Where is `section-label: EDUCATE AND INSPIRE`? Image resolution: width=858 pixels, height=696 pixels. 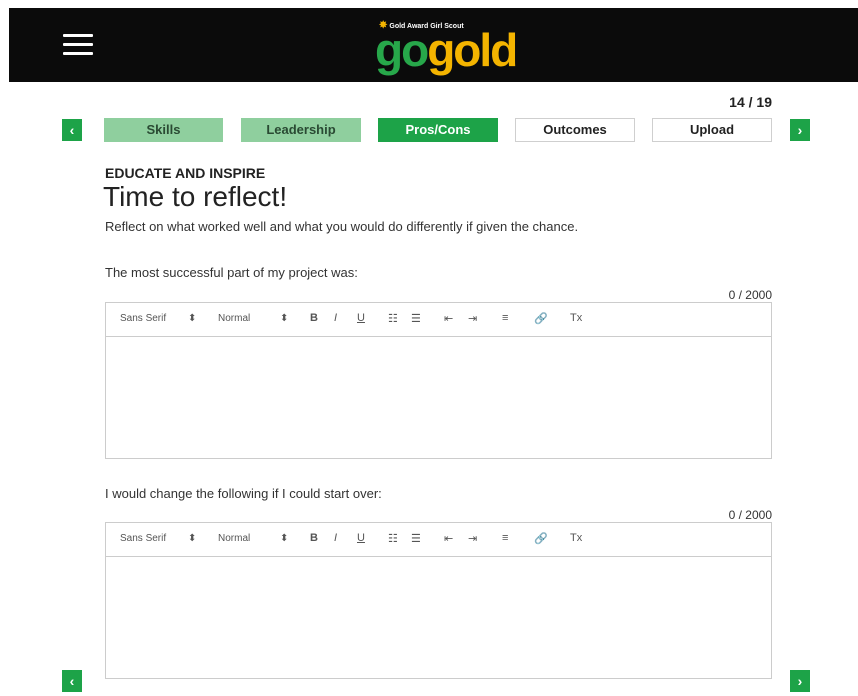
section-label: EDUCATE AND INSPIRE is located at coordinates (185, 173).